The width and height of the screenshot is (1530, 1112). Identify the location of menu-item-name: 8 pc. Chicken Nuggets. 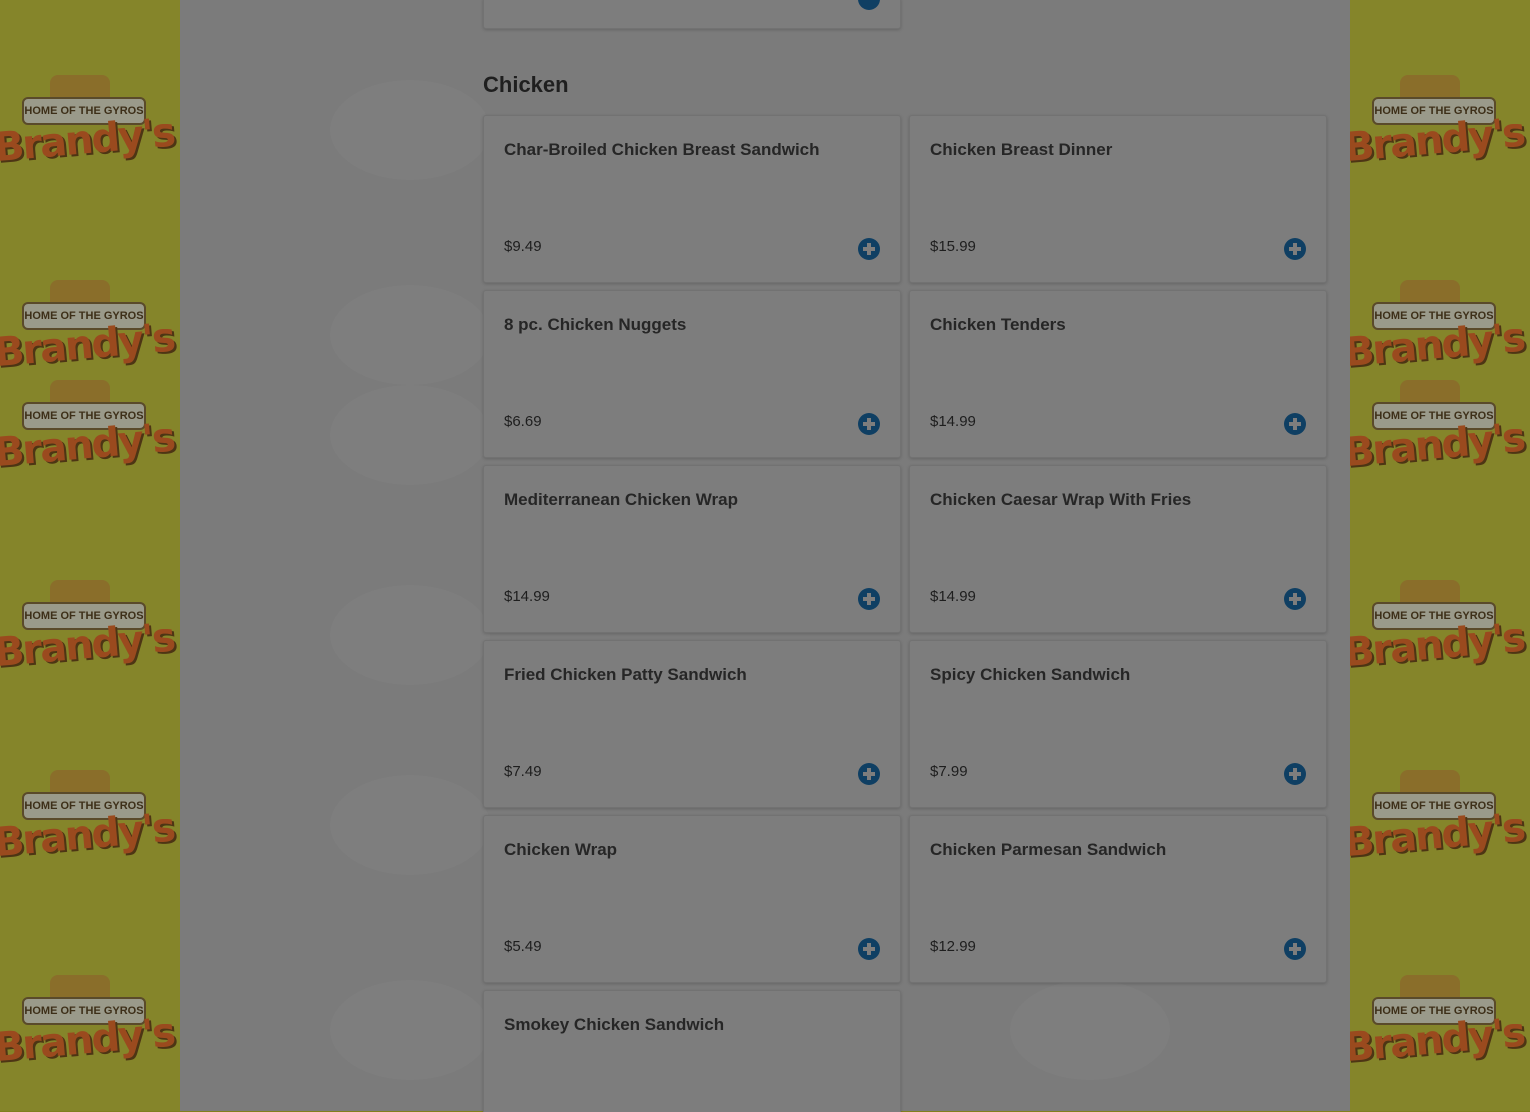
(595, 324).